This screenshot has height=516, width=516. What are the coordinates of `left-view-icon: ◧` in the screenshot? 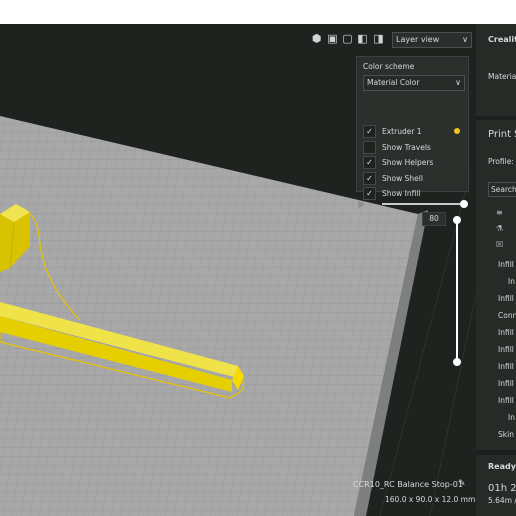 It's located at (362, 38).